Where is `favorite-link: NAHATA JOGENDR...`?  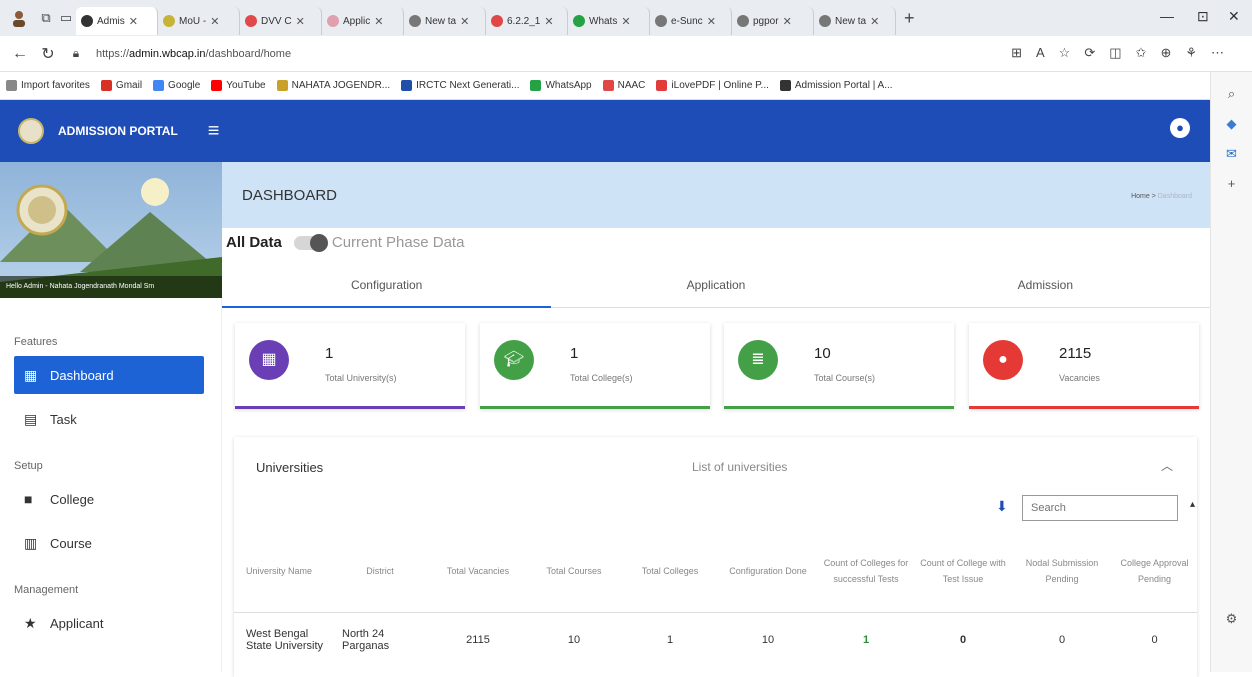
favorite-link: NAHATA JOGENDR... is located at coordinates (333, 85).